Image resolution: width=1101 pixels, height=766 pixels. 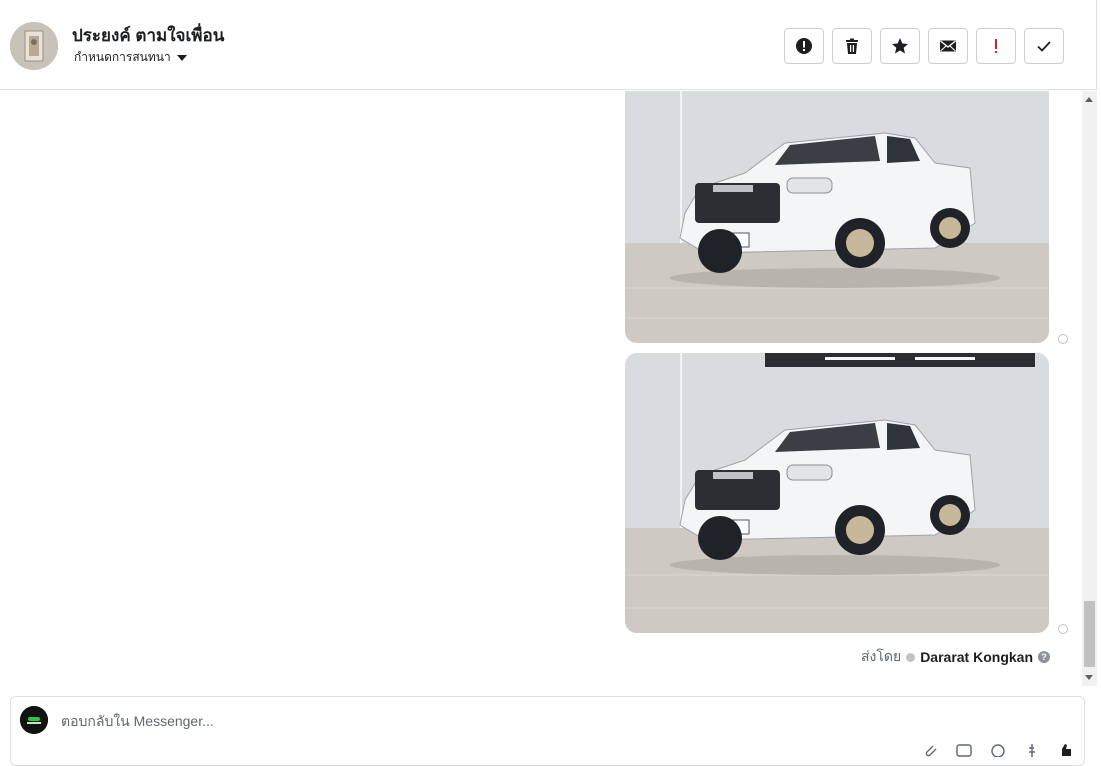 What do you see at coordinates (930, 750) in the screenshot?
I see `attachment-icon` at bounding box center [930, 750].